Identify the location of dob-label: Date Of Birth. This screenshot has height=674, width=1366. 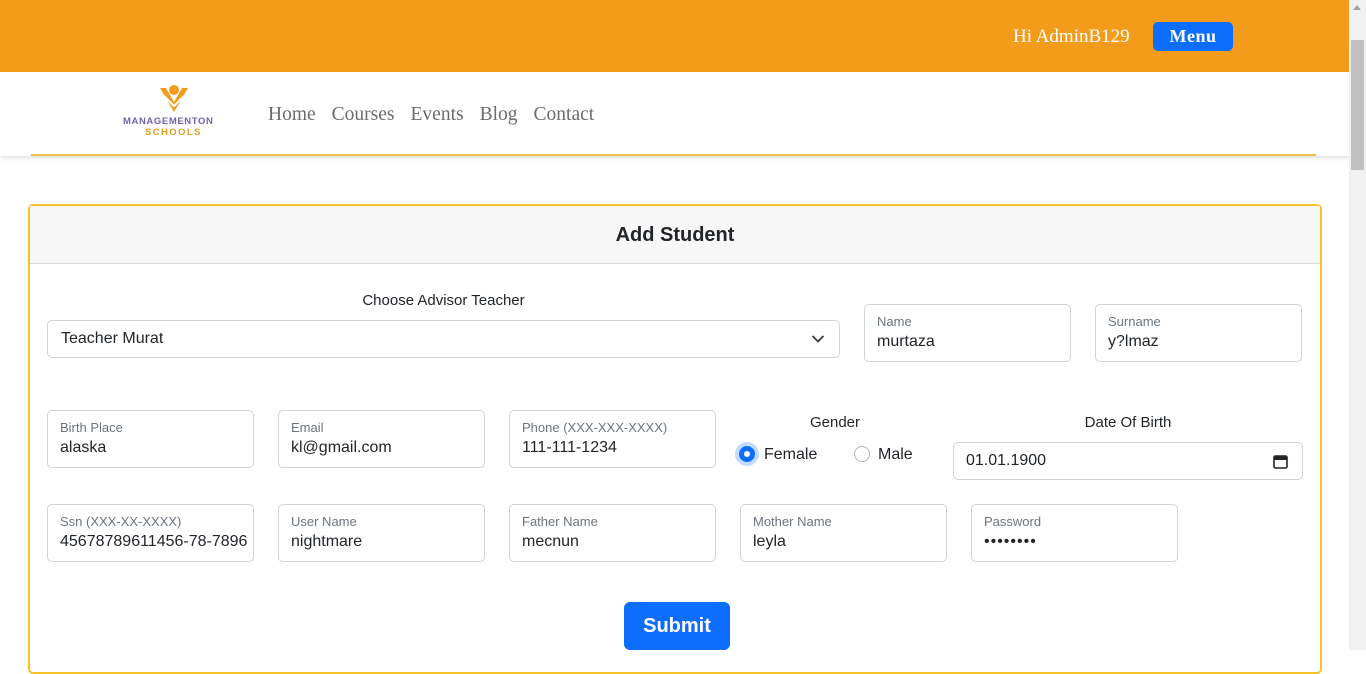
(1128, 422).